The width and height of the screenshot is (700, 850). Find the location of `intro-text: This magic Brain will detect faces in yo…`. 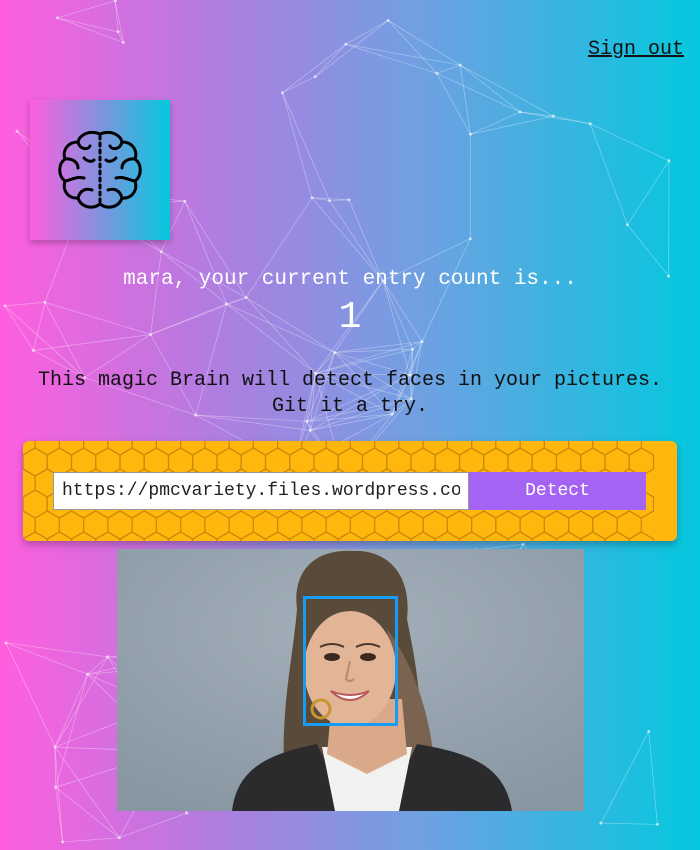

intro-text: This magic Brain will detect faces in yo… is located at coordinates (350, 394).